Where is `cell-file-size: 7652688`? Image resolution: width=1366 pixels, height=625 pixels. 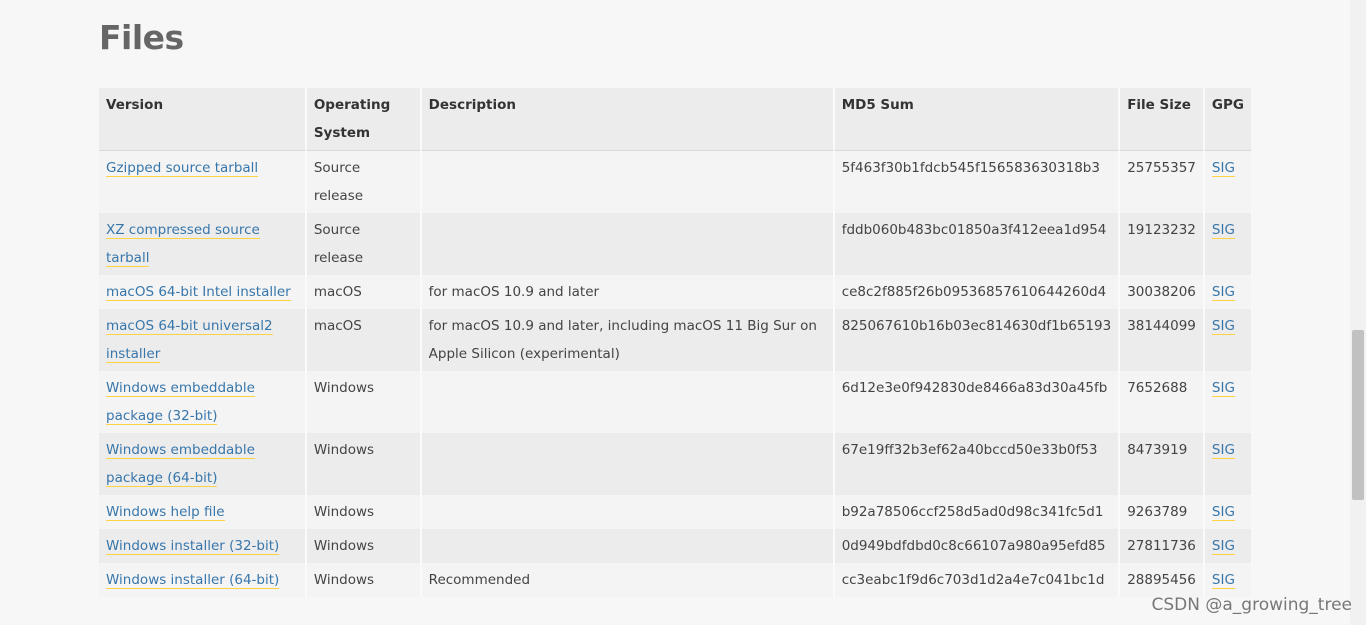
cell-file-size: 7652688 is located at coordinates (1162, 402).